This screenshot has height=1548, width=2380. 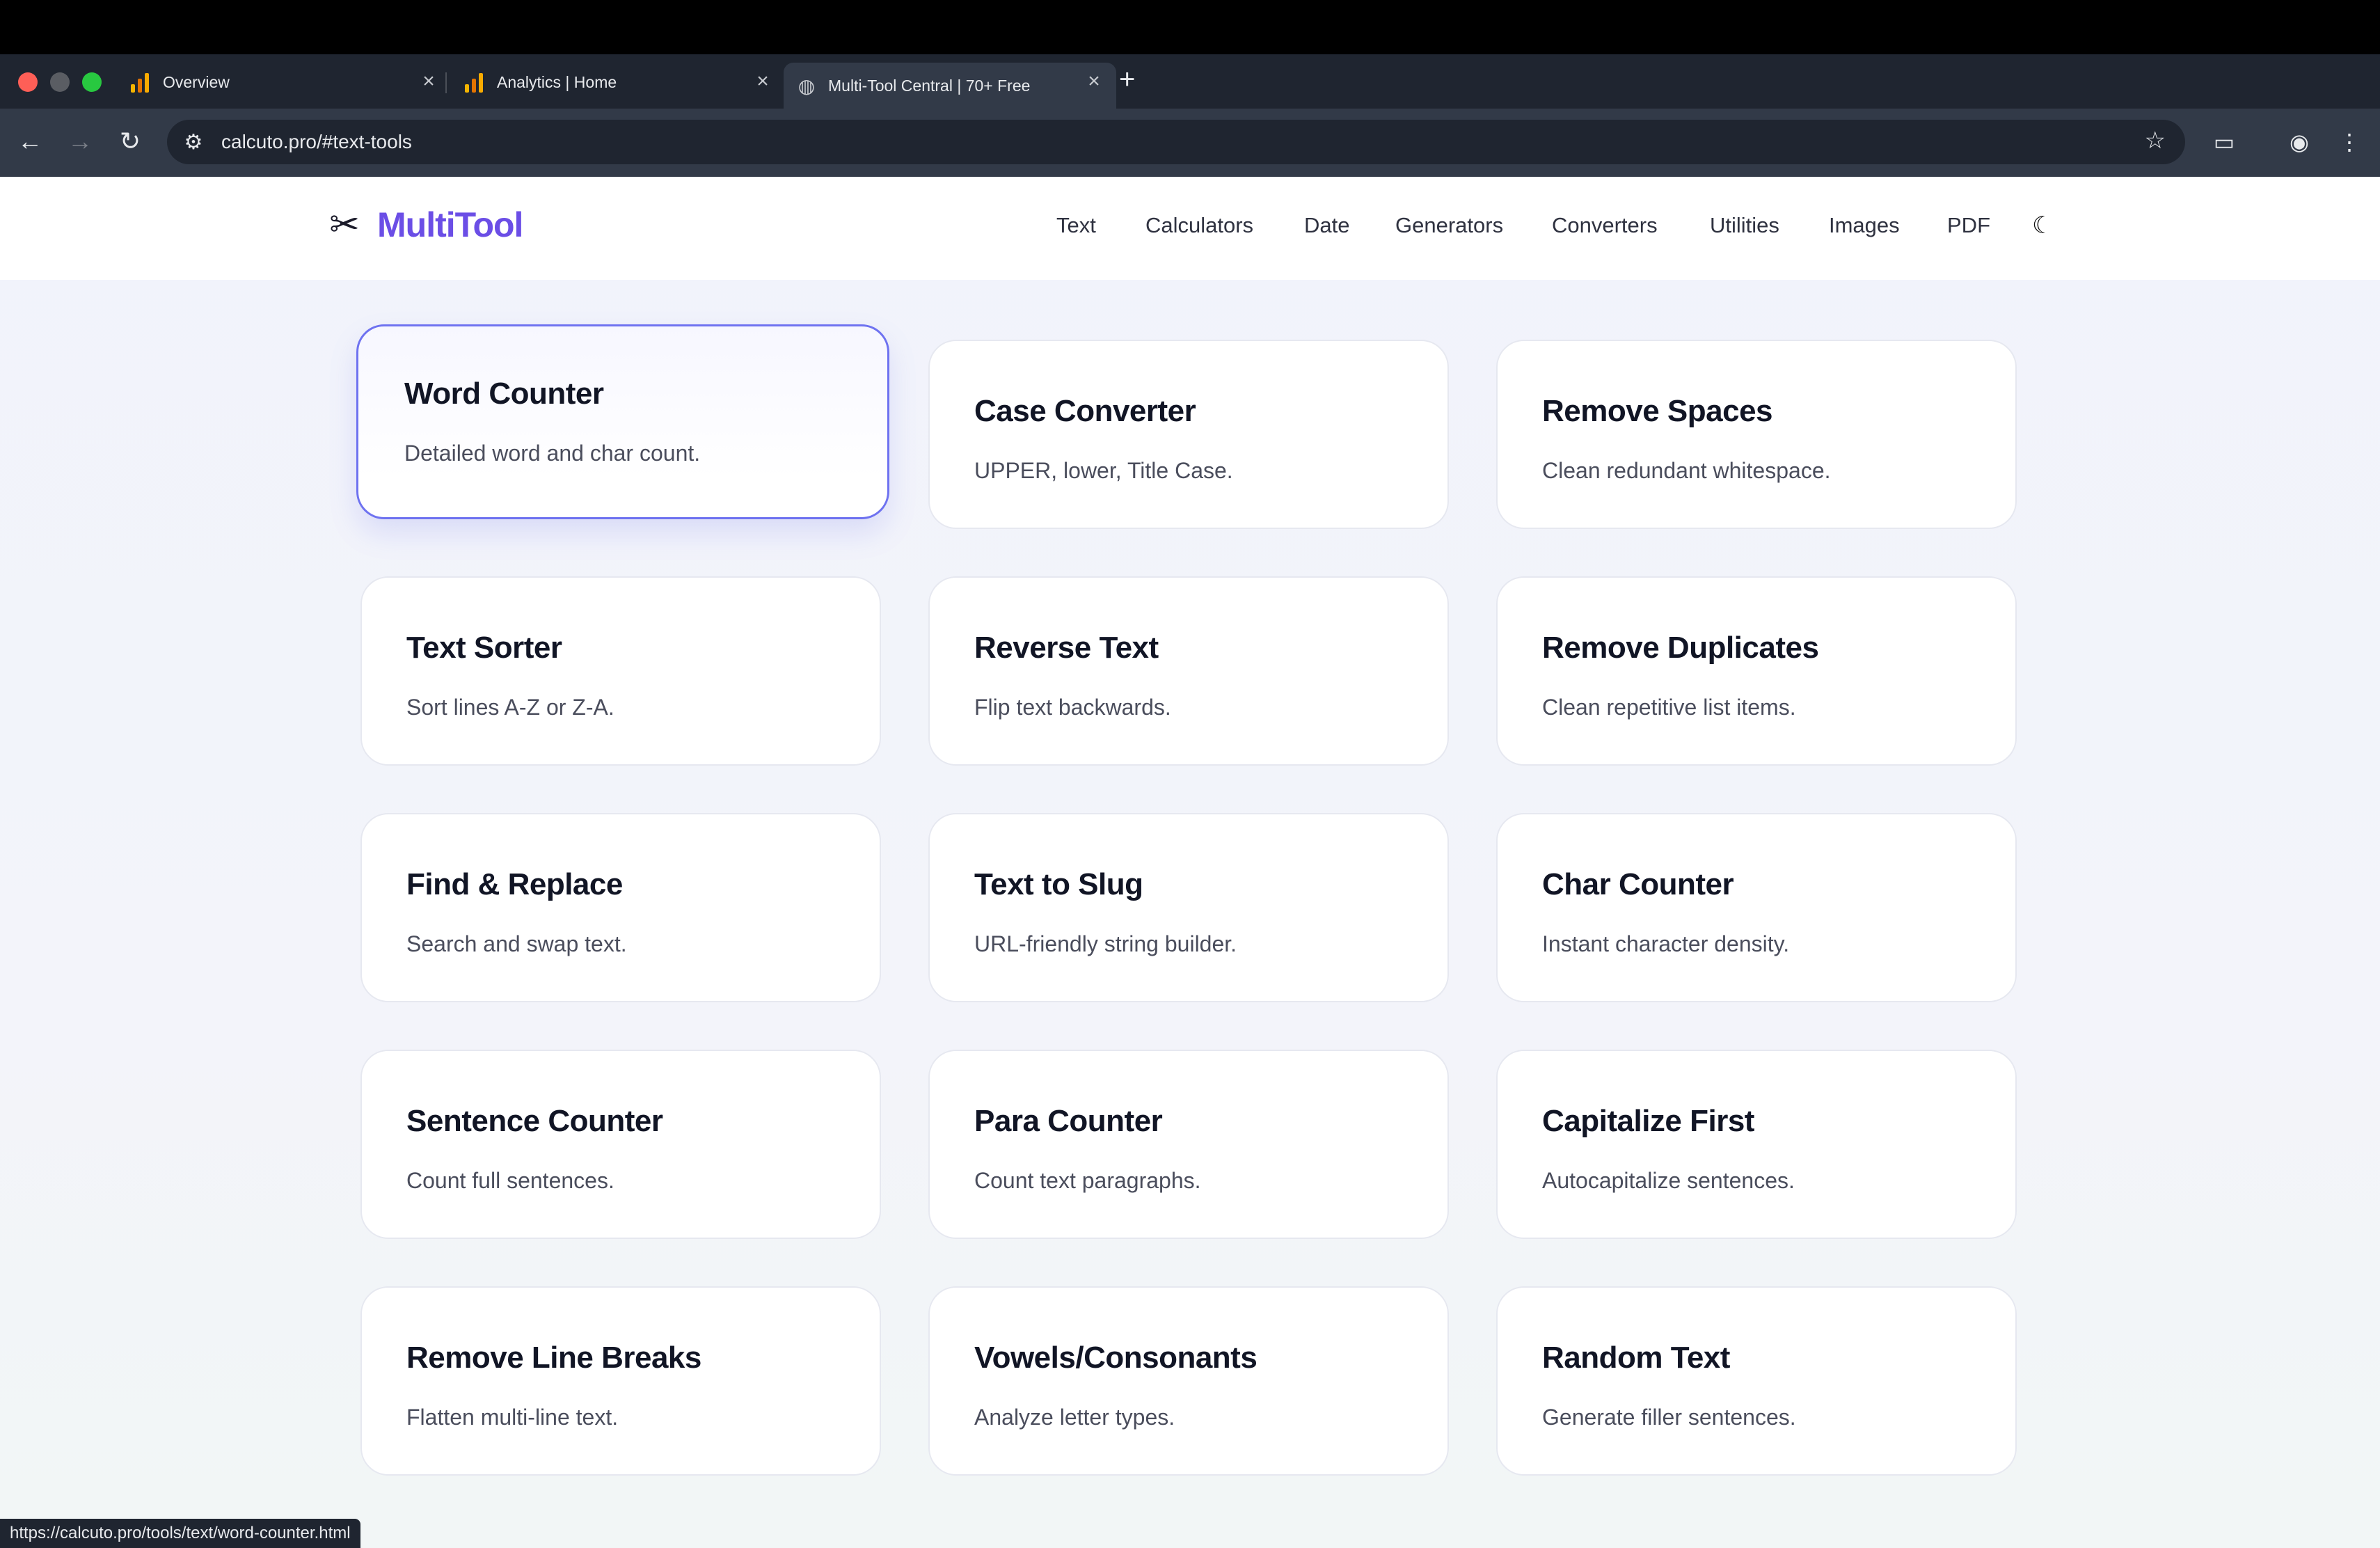 What do you see at coordinates (1085, 411) in the screenshot?
I see `card-title: Case Converter` at bounding box center [1085, 411].